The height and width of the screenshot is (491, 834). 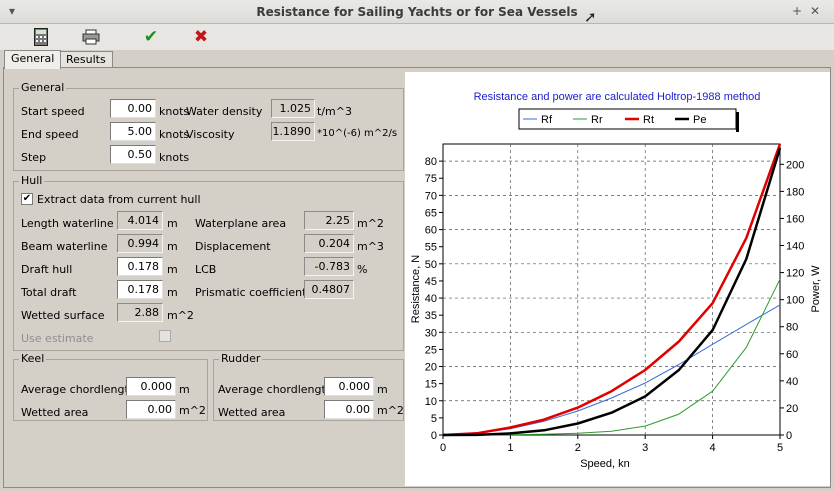 I want to click on y-tick-label: 70, so click(x=431, y=196).